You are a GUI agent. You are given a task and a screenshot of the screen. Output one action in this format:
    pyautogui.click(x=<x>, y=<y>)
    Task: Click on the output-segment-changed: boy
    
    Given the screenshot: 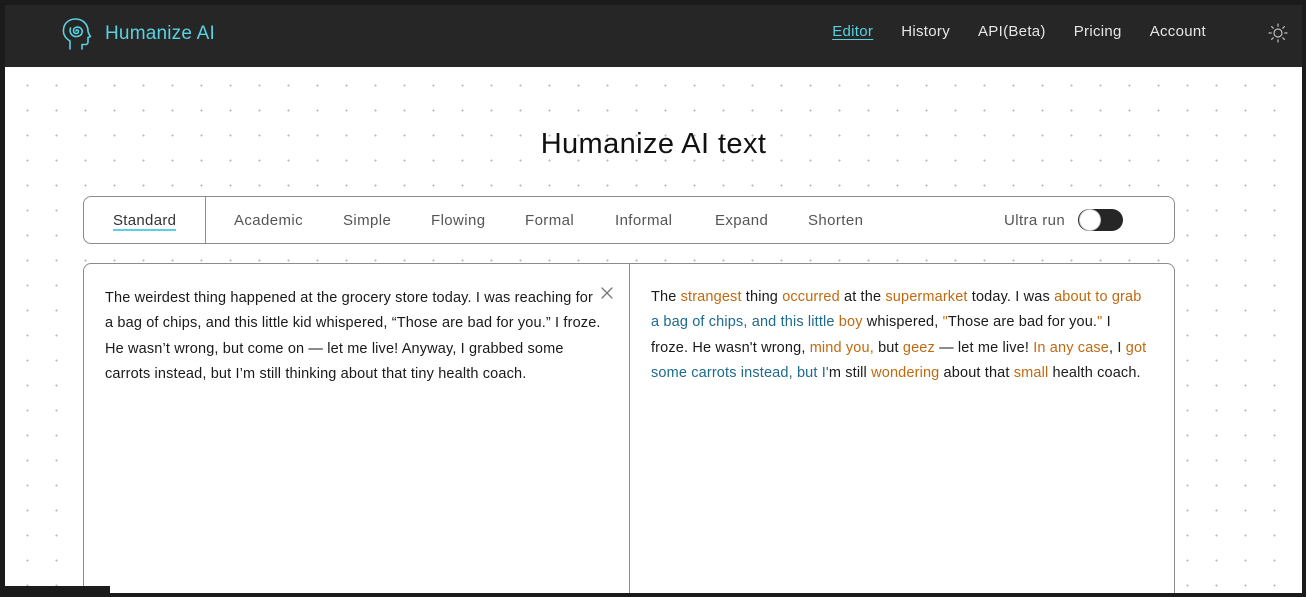 What is the action you would take?
    pyautogui.click(x=850, y=322)
    